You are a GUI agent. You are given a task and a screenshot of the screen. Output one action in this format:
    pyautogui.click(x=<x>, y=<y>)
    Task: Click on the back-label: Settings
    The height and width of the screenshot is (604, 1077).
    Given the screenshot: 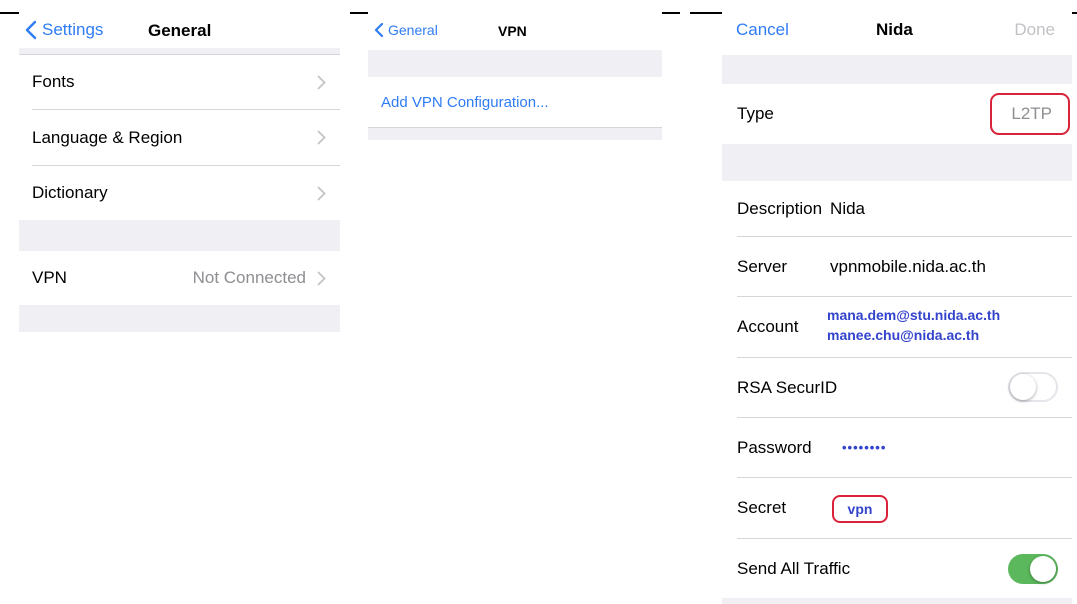 What is the action you would take?
    pyautogui.click(x=73, y=29)
    